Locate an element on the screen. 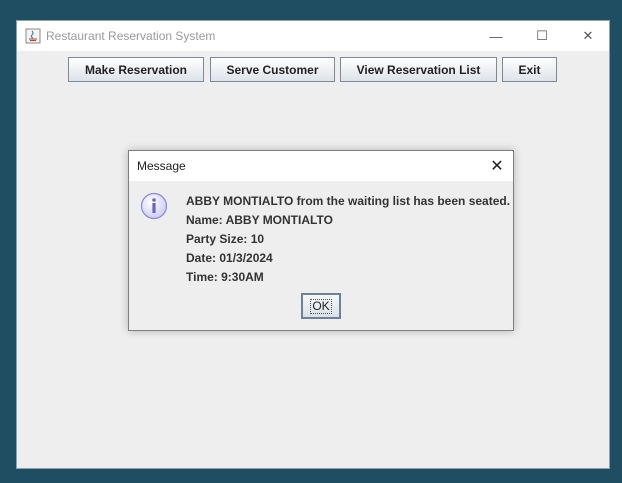  info-icon is located at coordinates (154, 206).